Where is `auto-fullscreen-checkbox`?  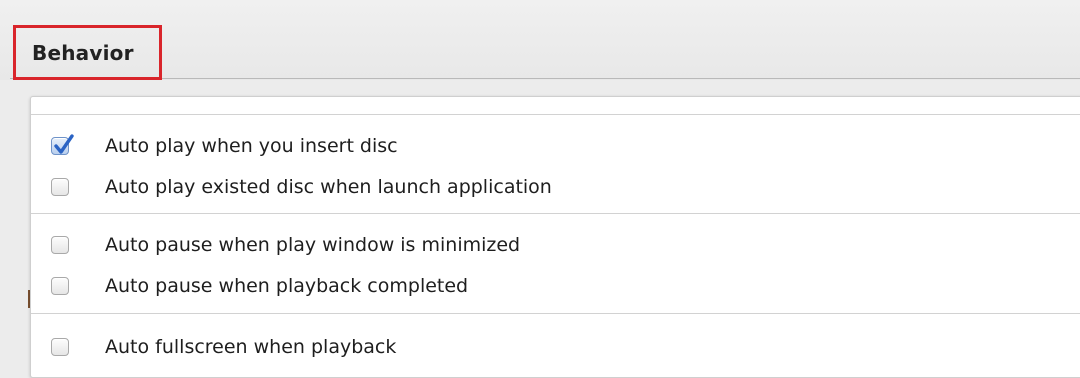 auto-fullscreen-checkbox is located at coordinates (60, 347).